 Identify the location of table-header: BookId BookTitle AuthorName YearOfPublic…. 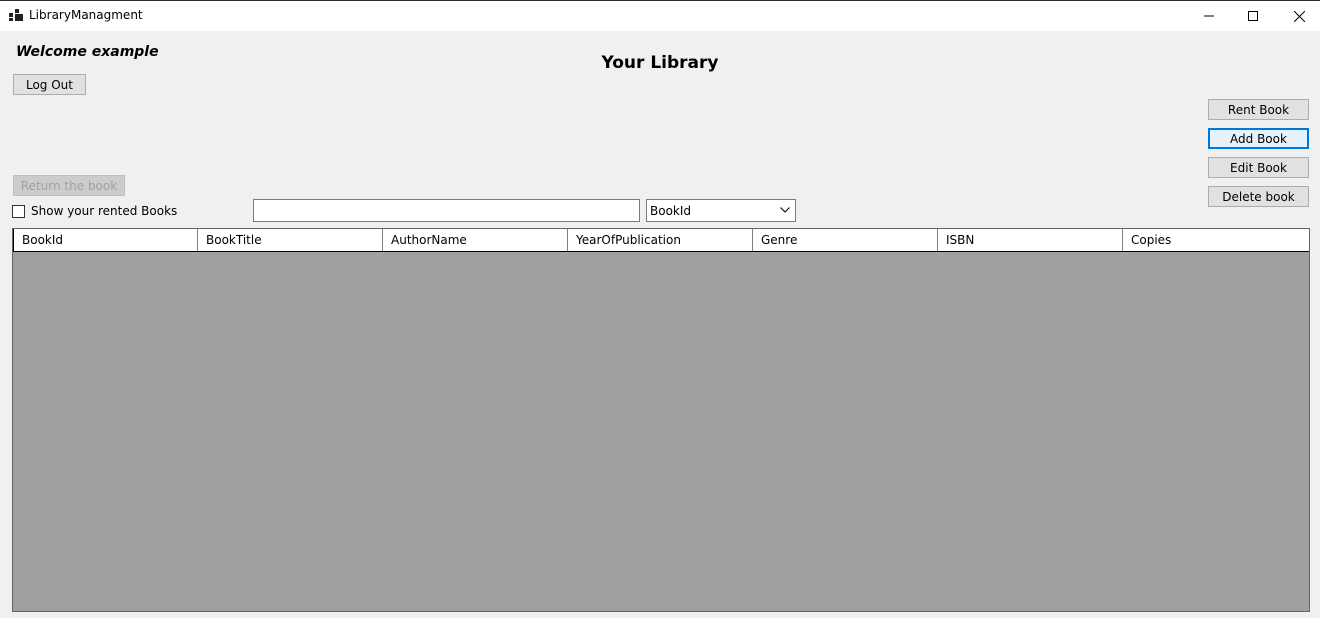
(661, 240).